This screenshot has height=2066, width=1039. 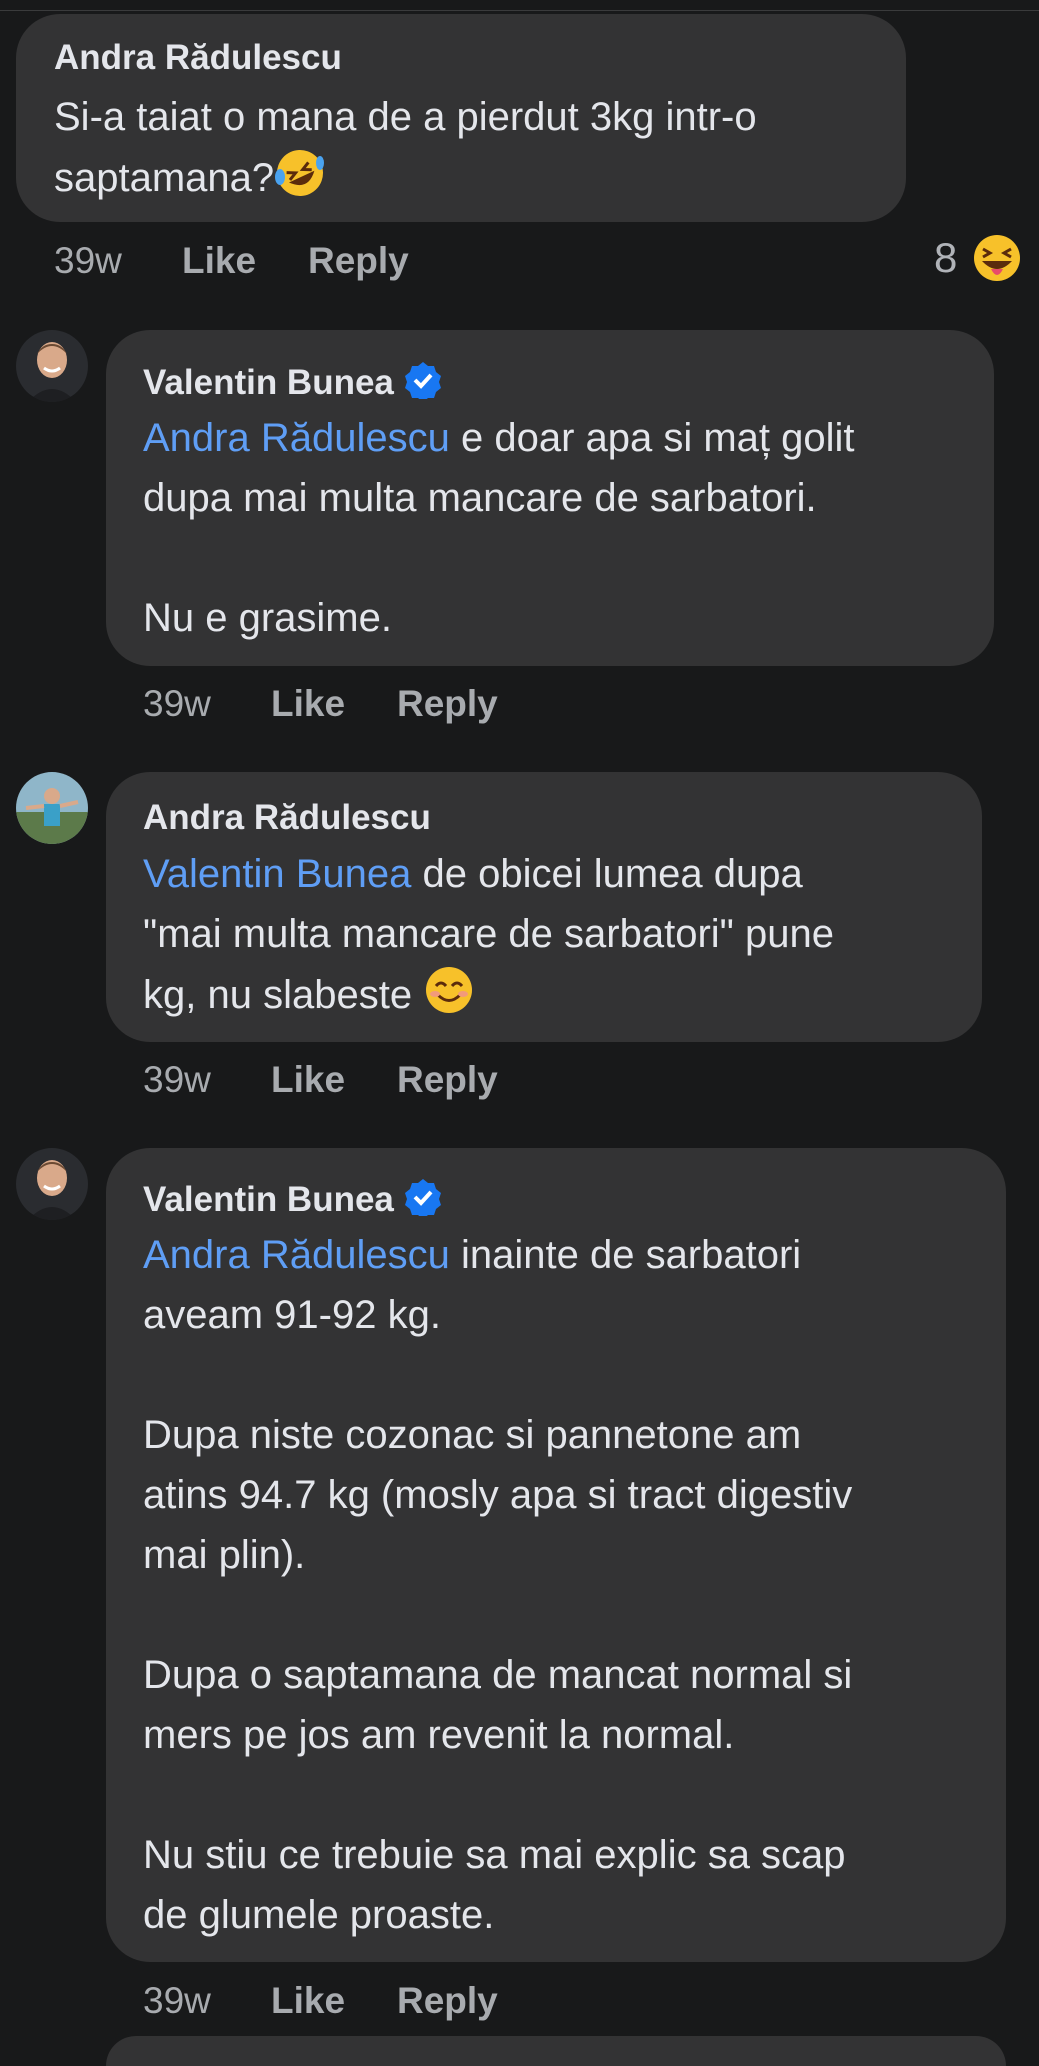 I want to click on next-comment-bubble-edge, so click(x=556, y=2051).